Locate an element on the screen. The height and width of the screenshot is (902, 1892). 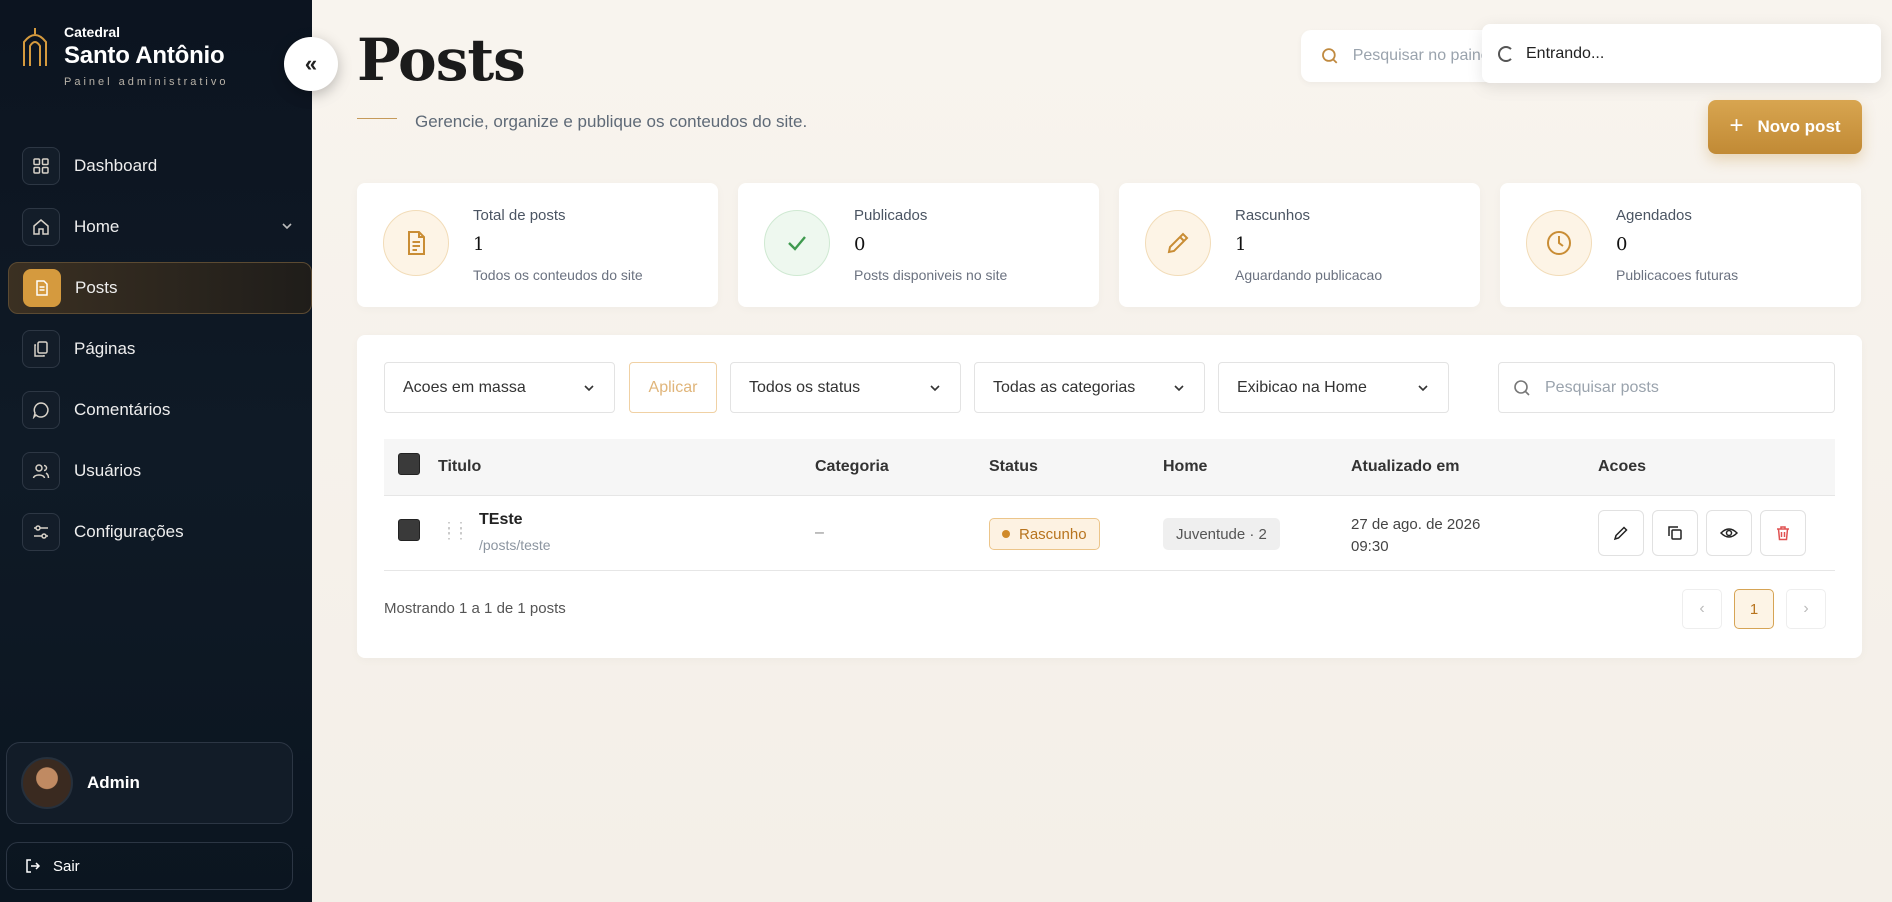
column-header-categoria: Categoria is located at coordinates (852, 467).